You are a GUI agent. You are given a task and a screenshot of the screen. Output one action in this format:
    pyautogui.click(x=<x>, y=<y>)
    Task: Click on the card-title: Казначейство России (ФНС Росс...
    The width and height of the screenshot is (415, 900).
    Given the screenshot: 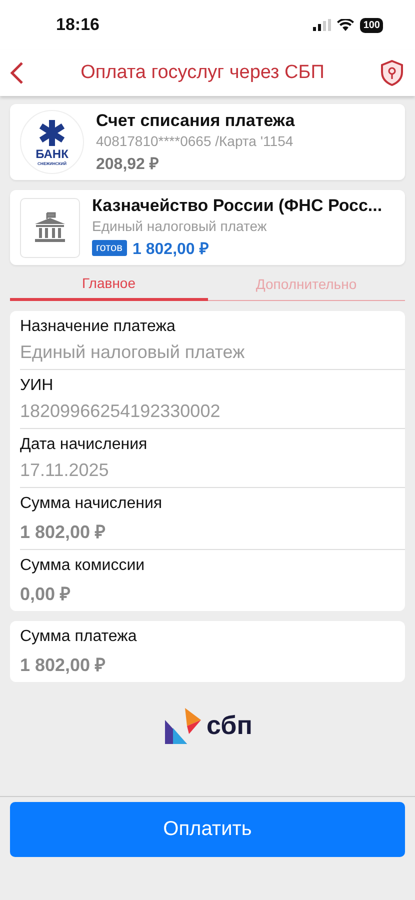 What is the action you would take?
    pyautogui.click(x=237, y=206)
    